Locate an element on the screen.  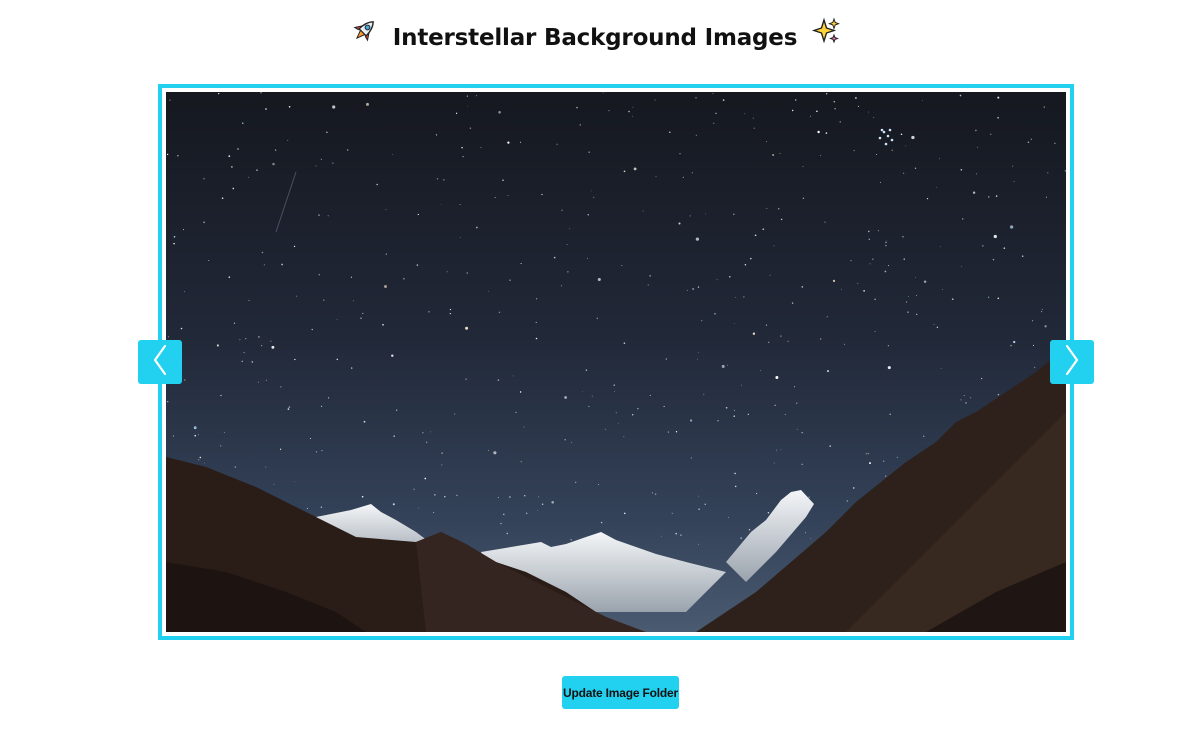
rocket-icon is located at coordinates (364, 38).